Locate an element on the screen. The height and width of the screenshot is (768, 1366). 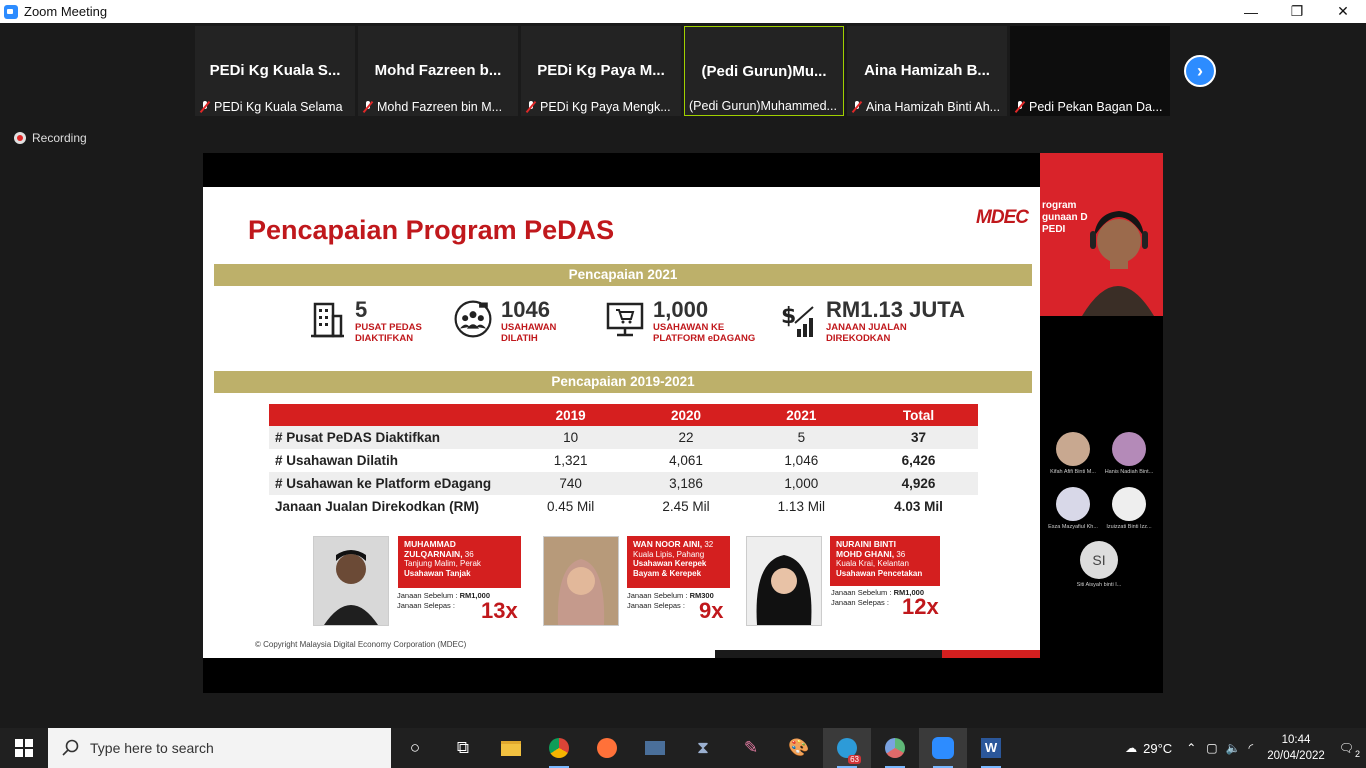
slide-title: Pencapaian Program PeDAS is located at coordinates (431, 230).